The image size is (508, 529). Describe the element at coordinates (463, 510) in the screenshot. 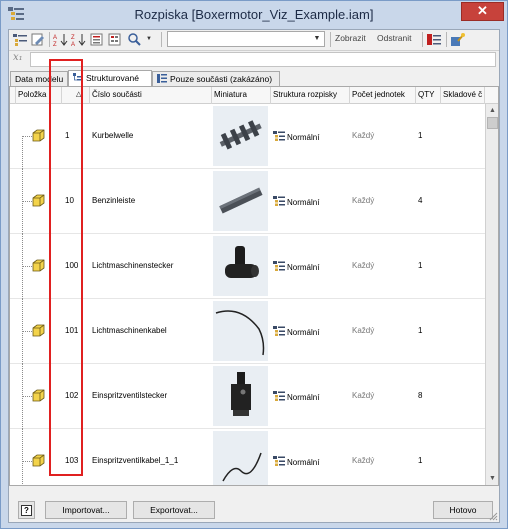

I see `done-button: Hotovo` at that location.